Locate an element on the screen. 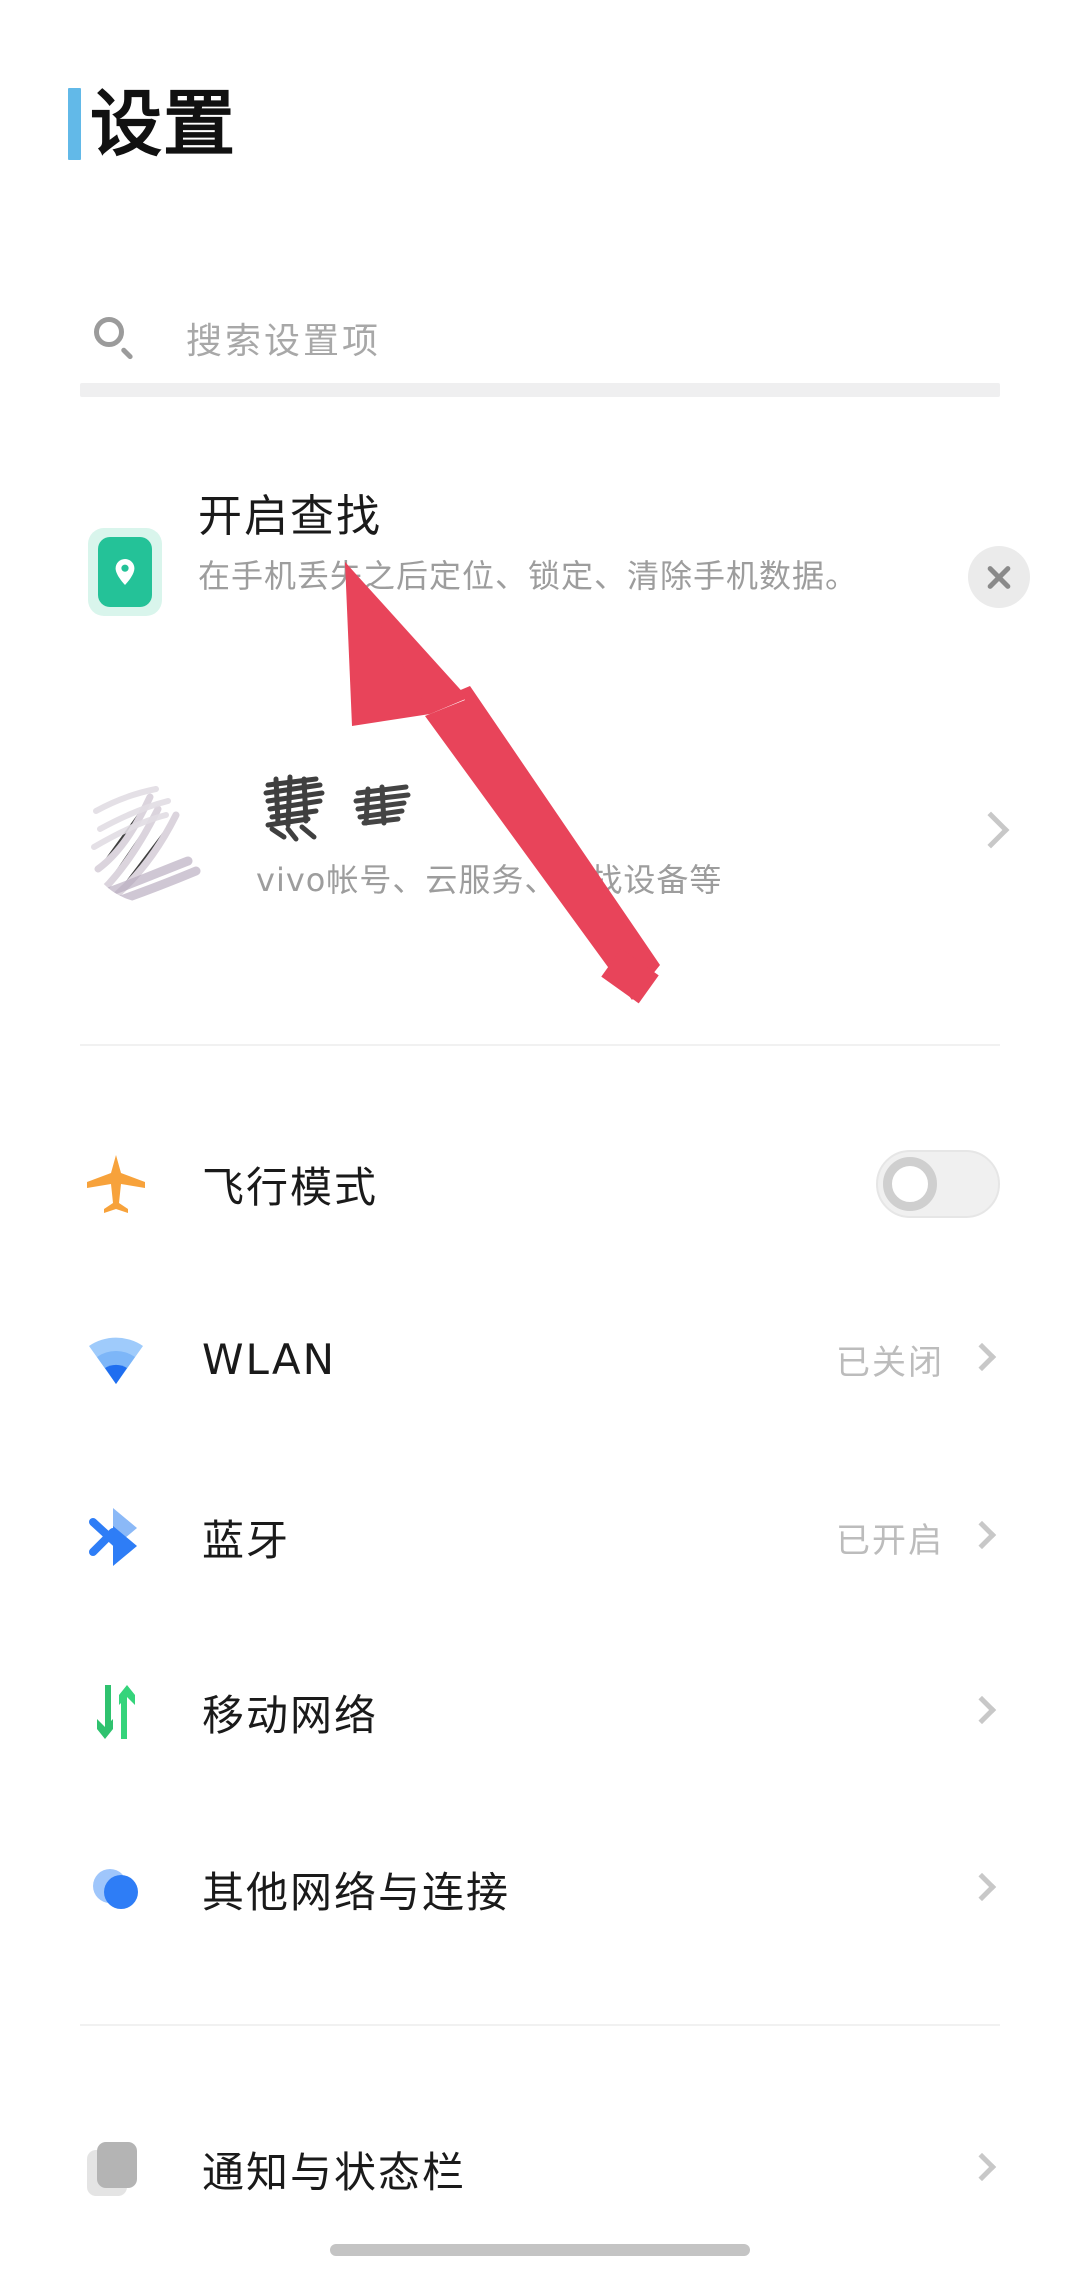 The image size is (1080, 2280). settings-row-label: 通知与状态栏 is located at coordinates (334, 2172).